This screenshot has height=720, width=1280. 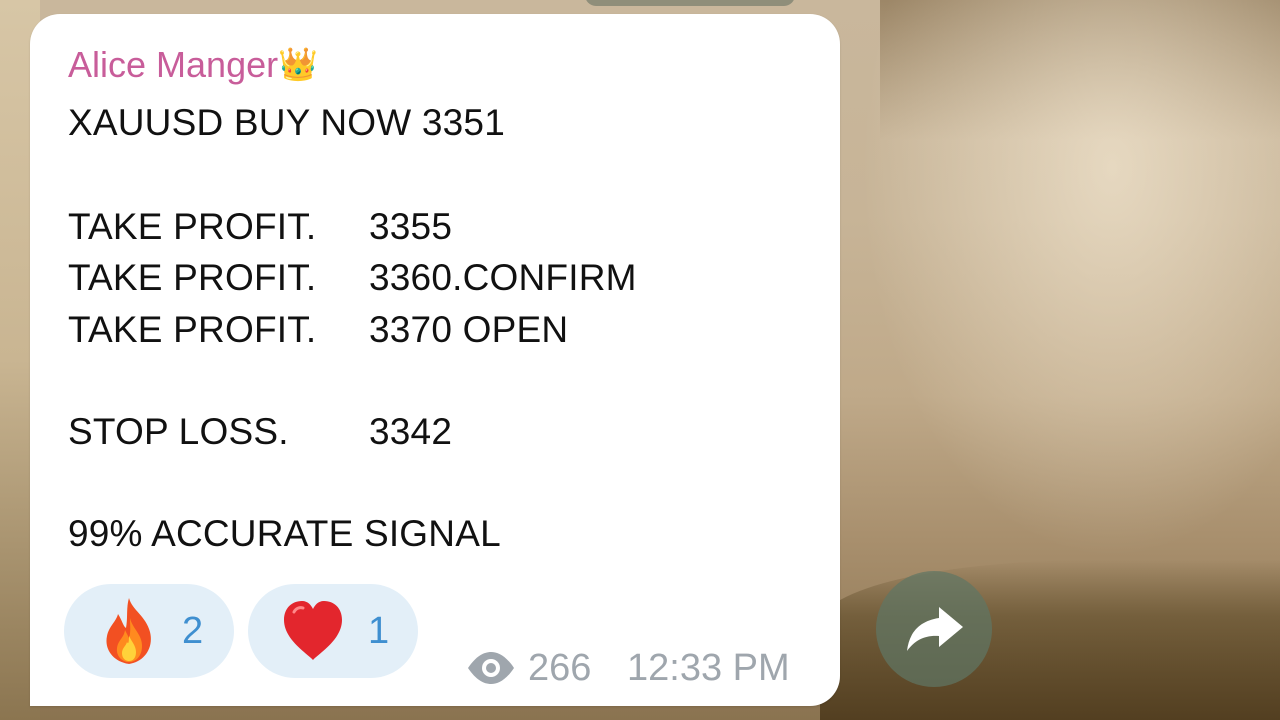 What do you see at coordinates (708, 668) in the screenshot?
I see `message-time: 12:33 PM` at bounding box center [708, 668].